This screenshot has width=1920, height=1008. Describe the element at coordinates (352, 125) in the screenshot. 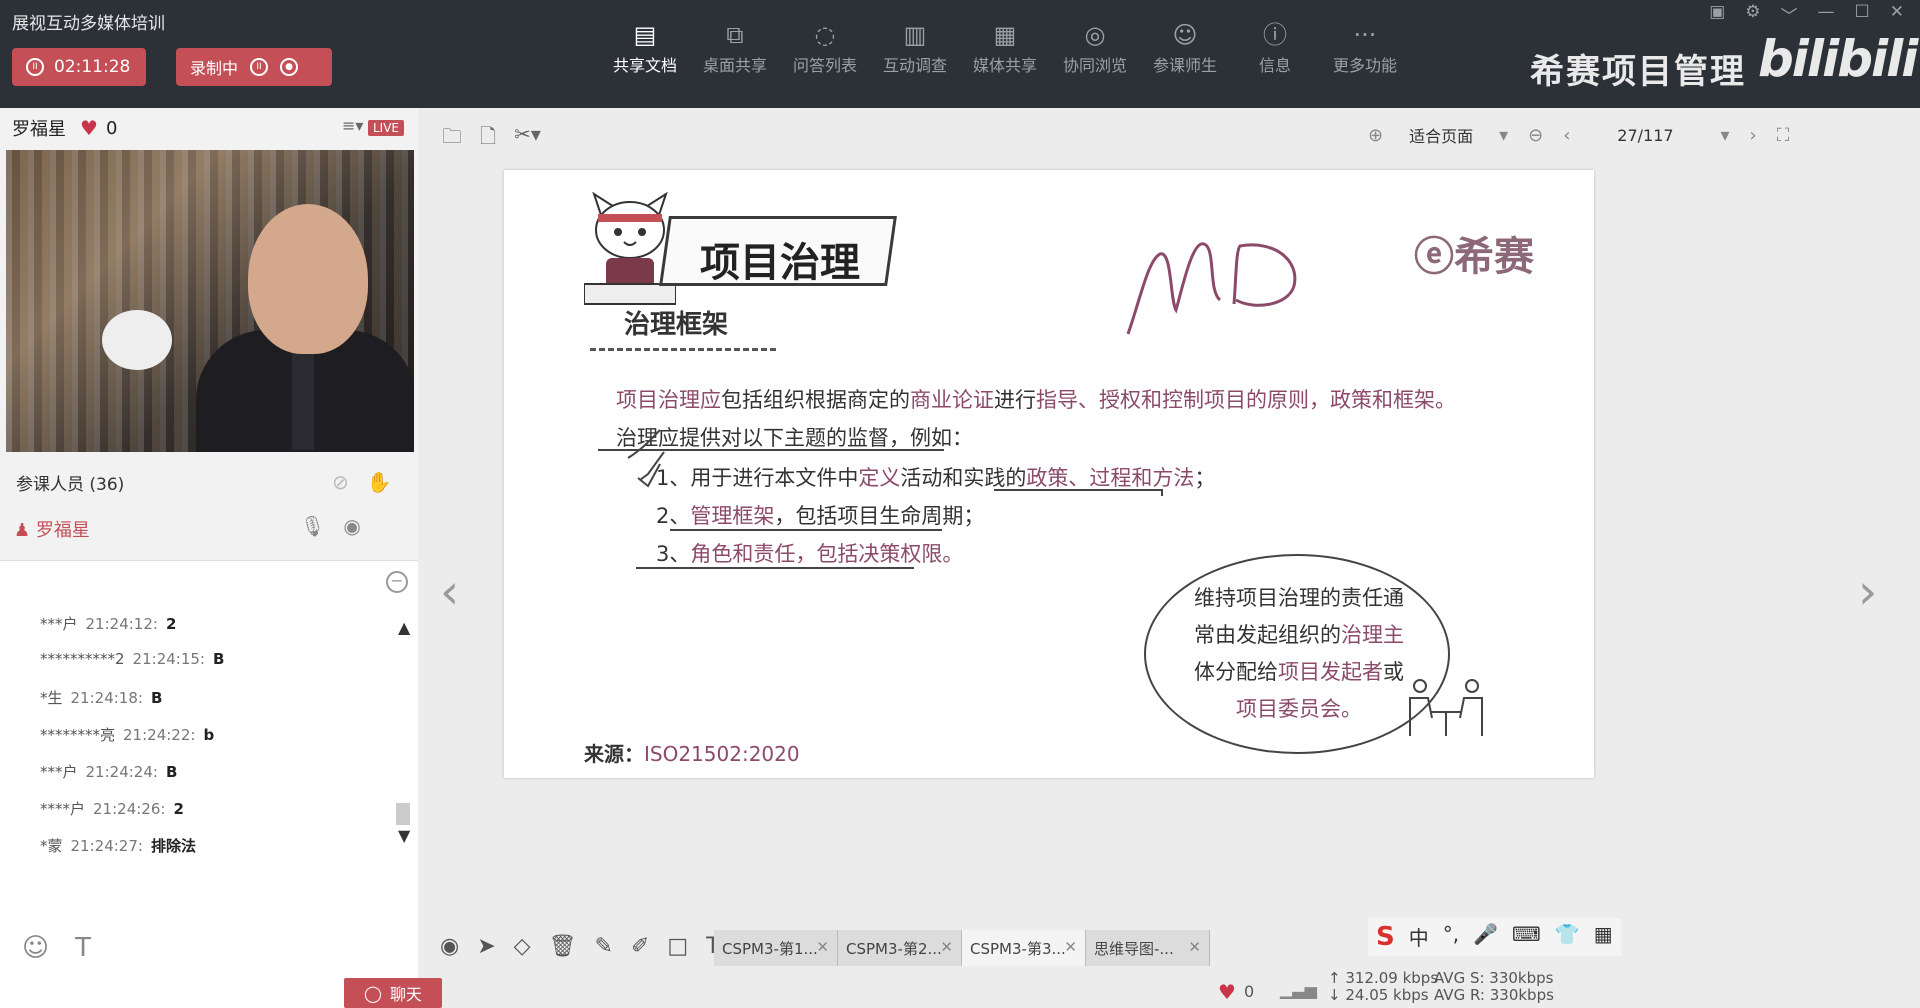

I see `list-menu-icon: ≡▾` at that location.